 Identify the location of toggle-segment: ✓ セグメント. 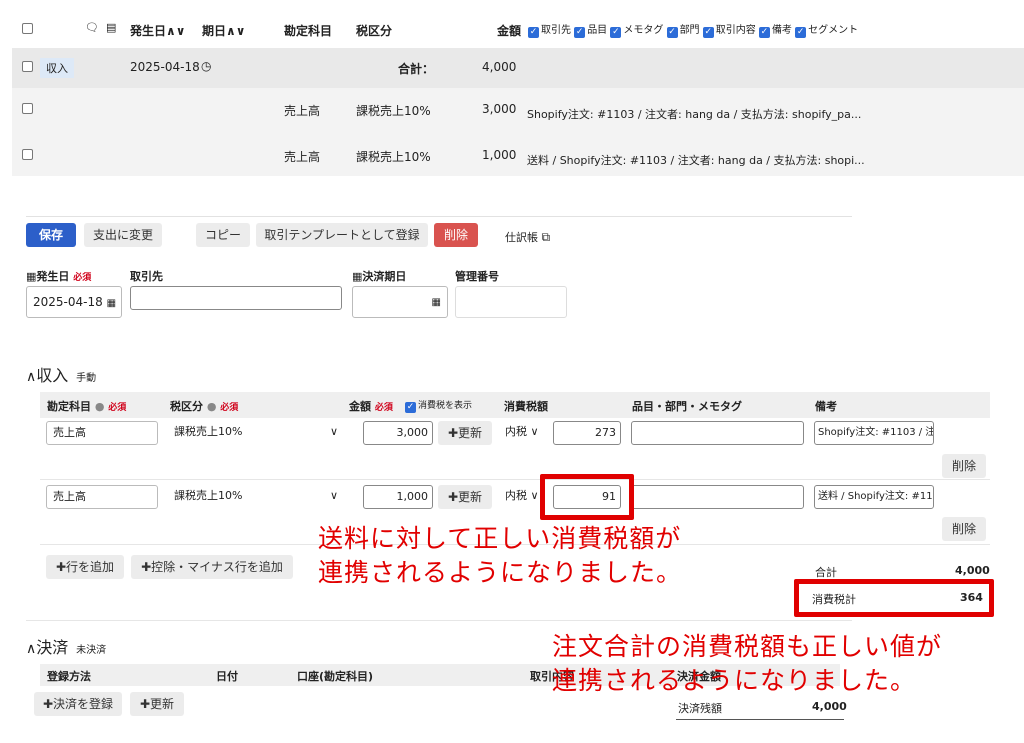
(826, 31).